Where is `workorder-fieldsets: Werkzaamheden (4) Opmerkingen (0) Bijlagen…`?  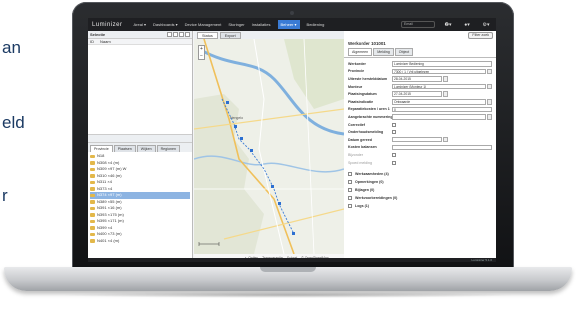
workorder-fieldsets: Werkzaamheden (4) Opmerkingen (0) Bijlagen… is located at coordinates (420, 190).